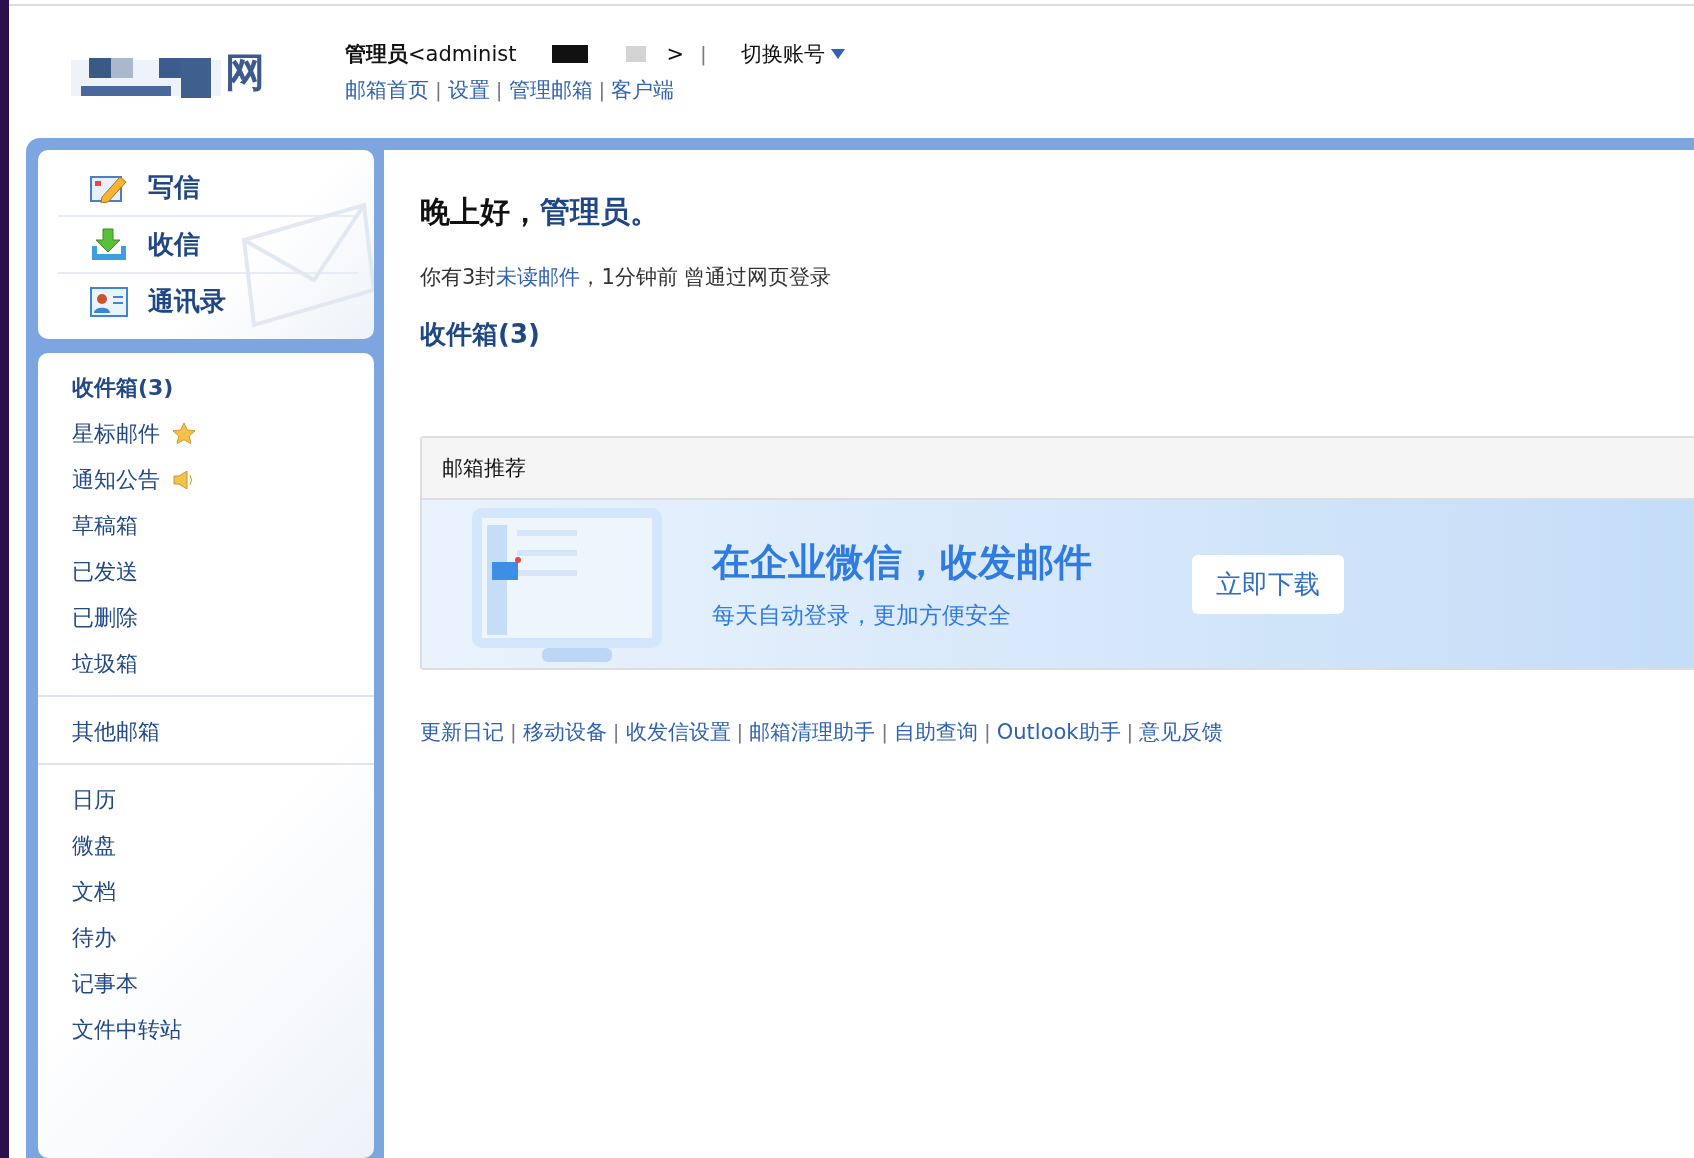 This screenshot has width=1694, height=1158. I want to click on footer-link: 自助查询, so click(936, 732).